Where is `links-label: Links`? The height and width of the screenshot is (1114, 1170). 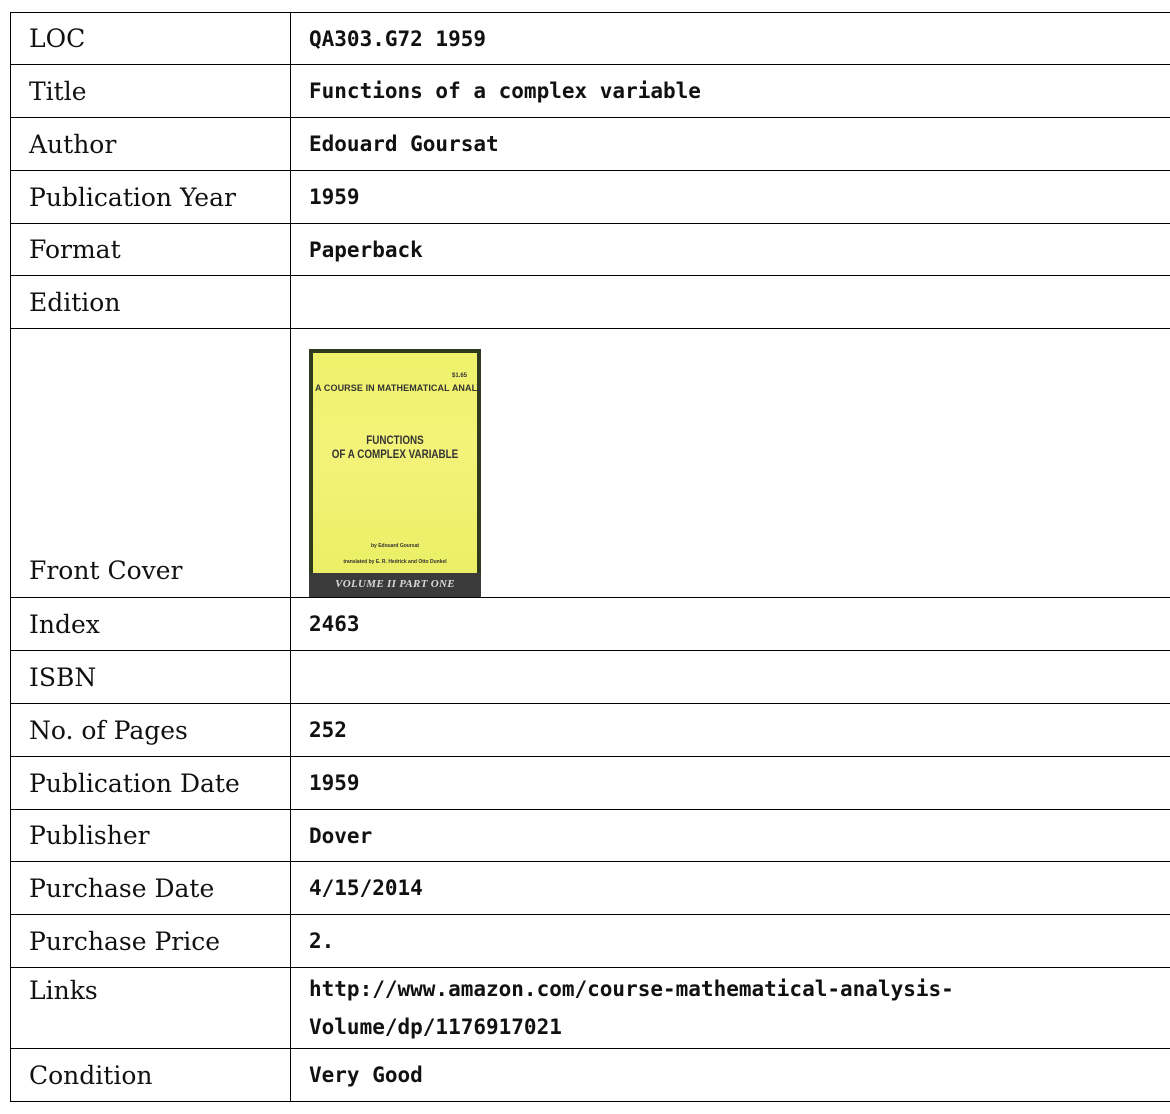 links-label: Links is located at coordinates (150, 1008).